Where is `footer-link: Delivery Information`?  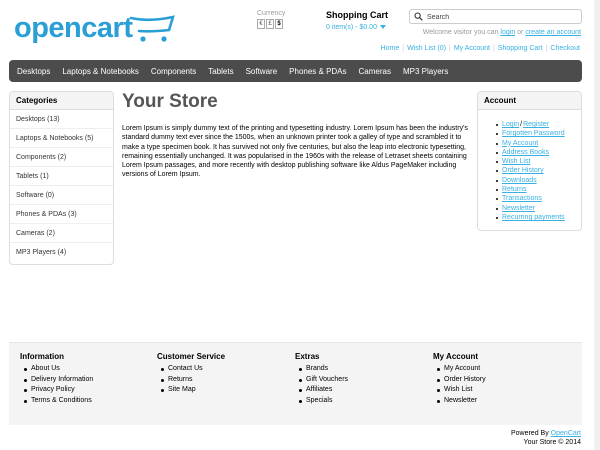 footer-link: Delivery Information is located at coordinates (58, 380).